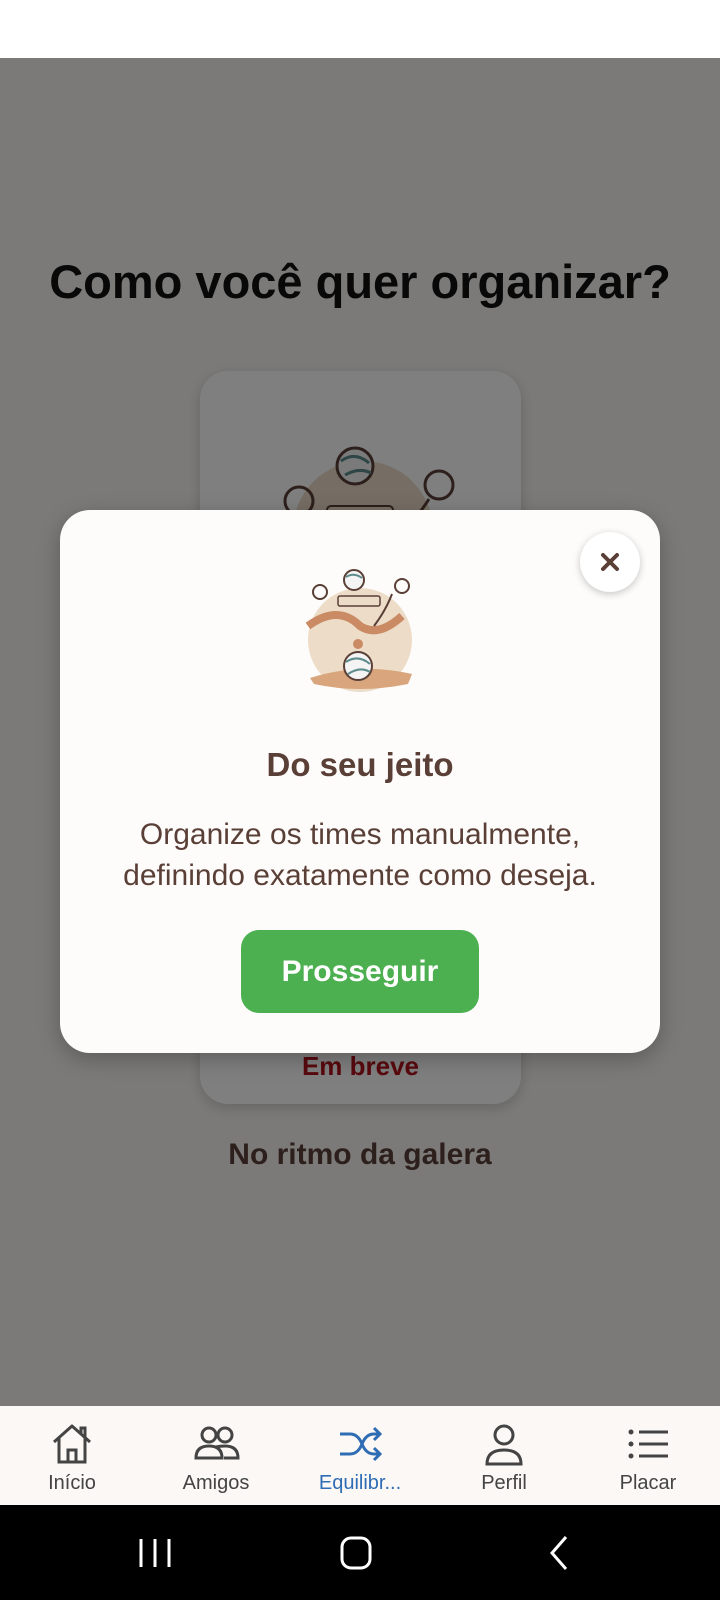 The width and height of the screenshot is (720, 1600). Describe the element at coordinates (72, 1483) in the screenshot. I see `tab-label: Início` at that location.